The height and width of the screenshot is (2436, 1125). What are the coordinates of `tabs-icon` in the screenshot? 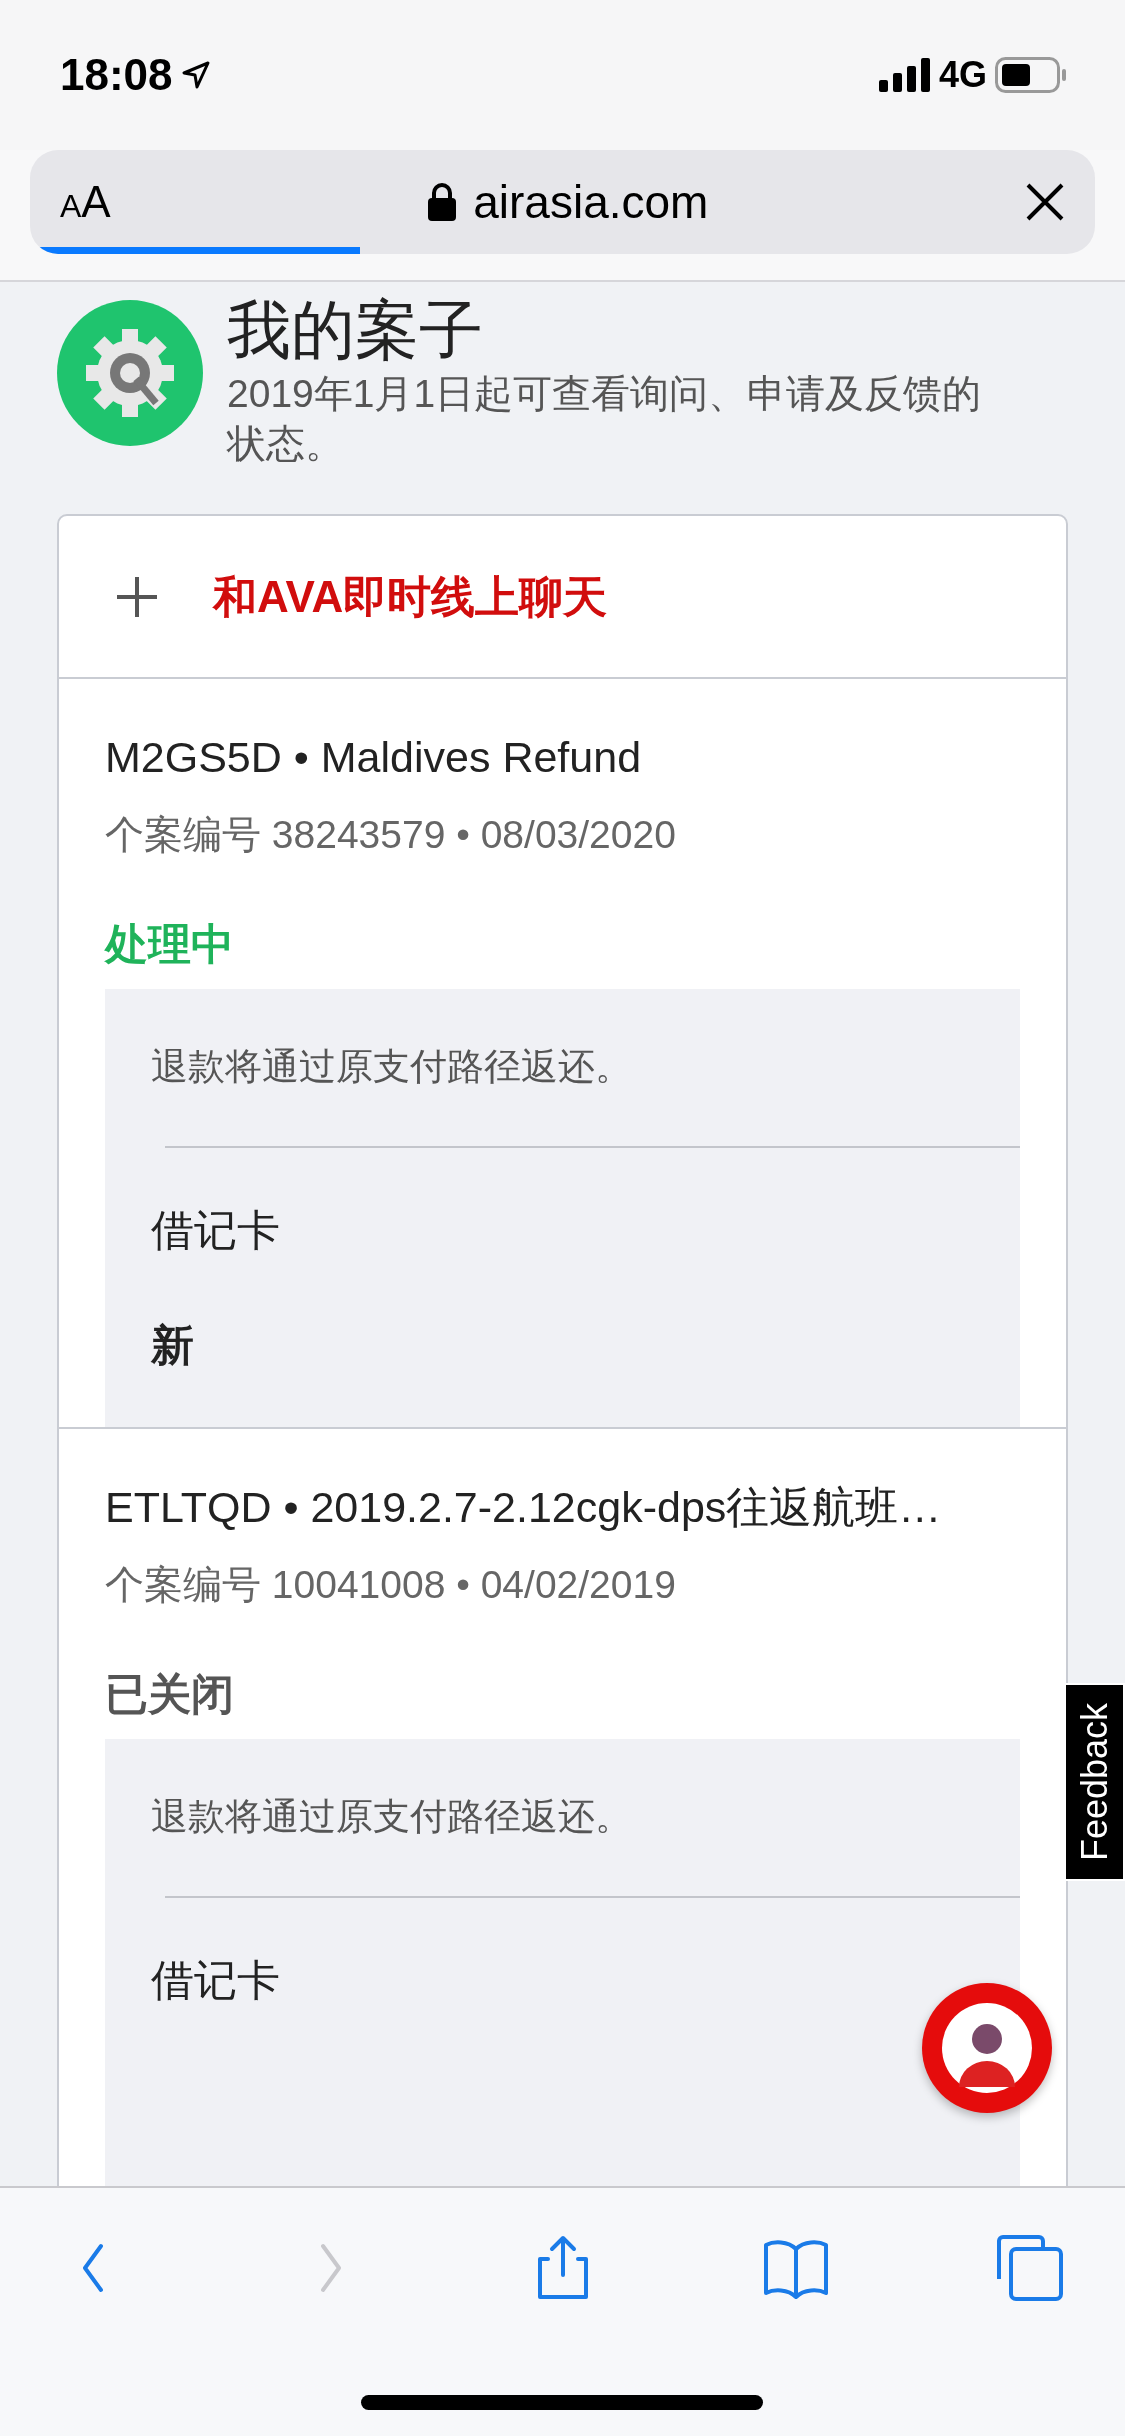 It's located at (1030, 2268).